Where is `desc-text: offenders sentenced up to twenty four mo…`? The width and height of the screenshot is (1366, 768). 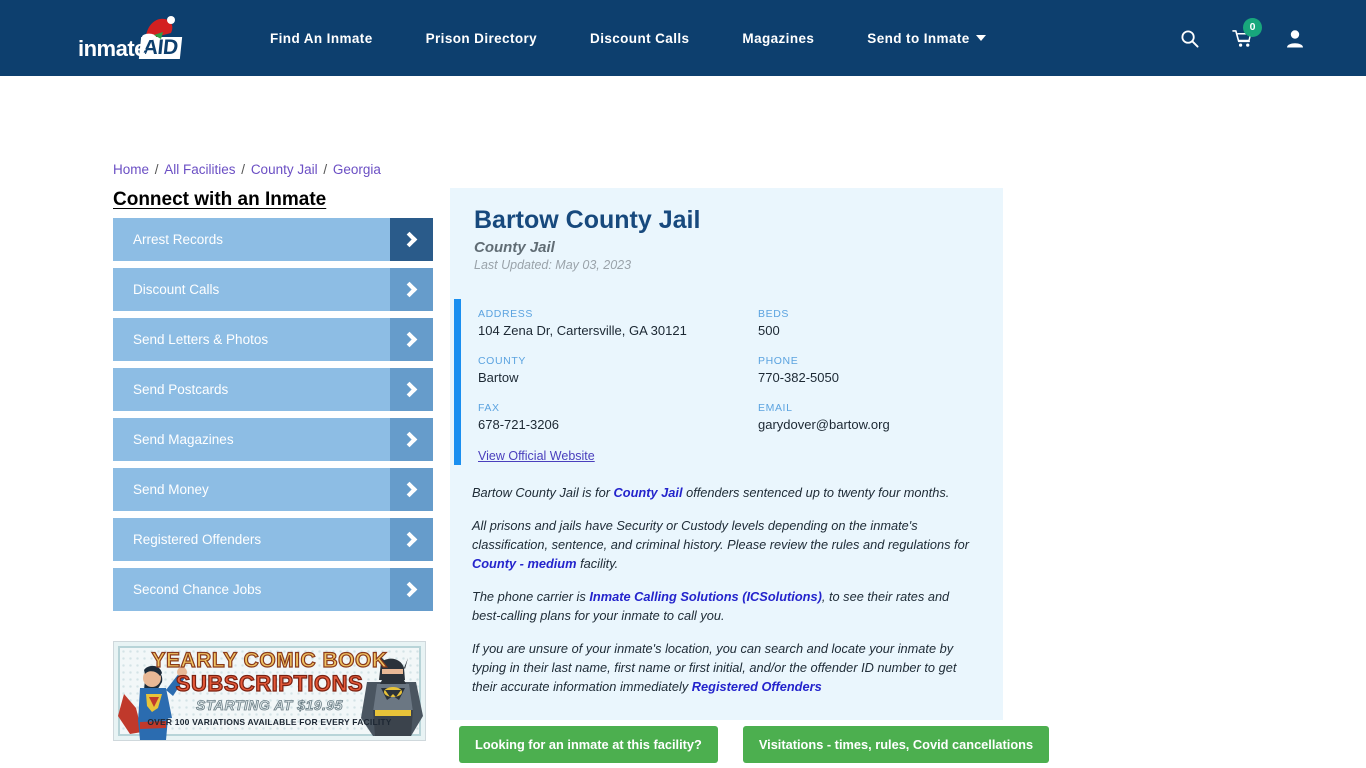 desc-text: offenders sentenced up to twenty four mo… is located at coordinates (816, 492).